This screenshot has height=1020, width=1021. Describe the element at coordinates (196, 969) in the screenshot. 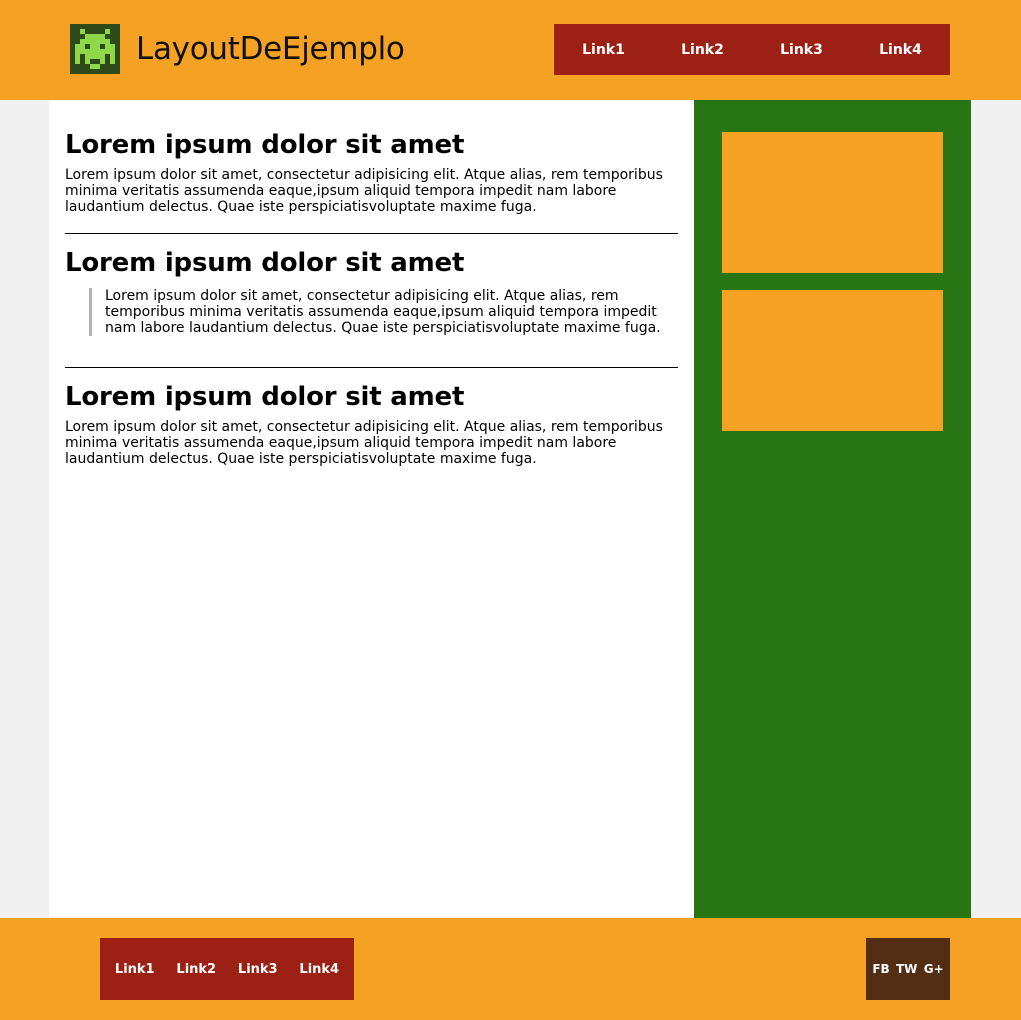

I see `footer-nav-link-2: Link2` at that location.